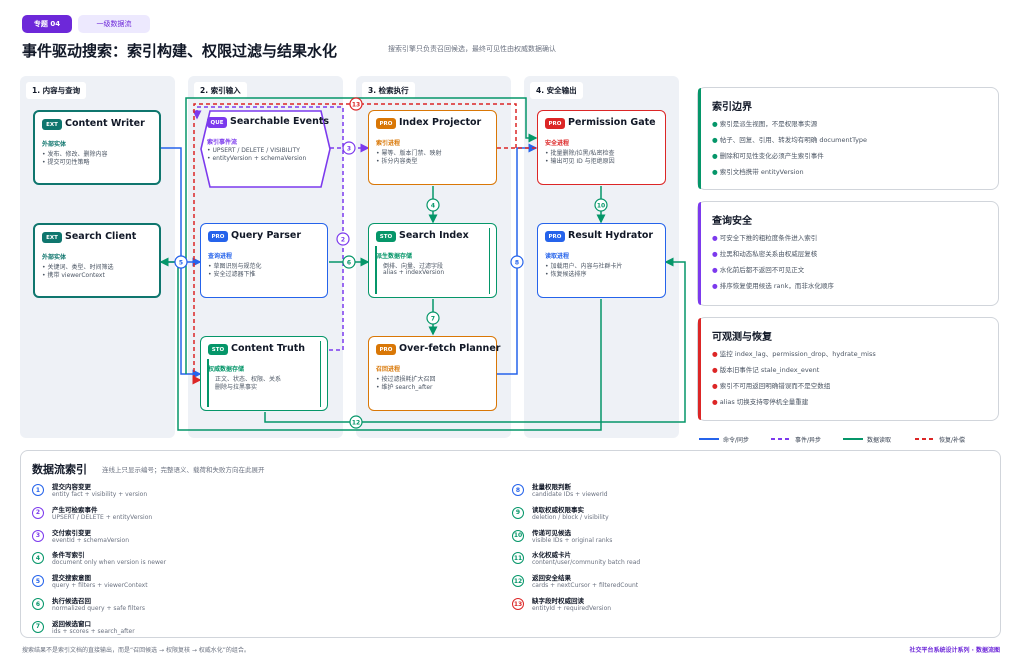  I want to click on node-name: Content Truth, so click(268, 348).